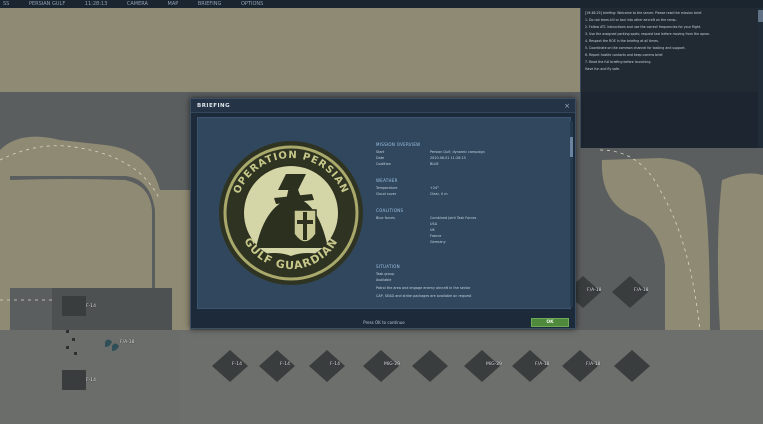 This screenshot has height=424, width=763. Describe the element at coordinates (291, 213) in the screenshot. I see `mission-emblem: OPERATION PERSIAN GULF GUARDIAN` at that location.